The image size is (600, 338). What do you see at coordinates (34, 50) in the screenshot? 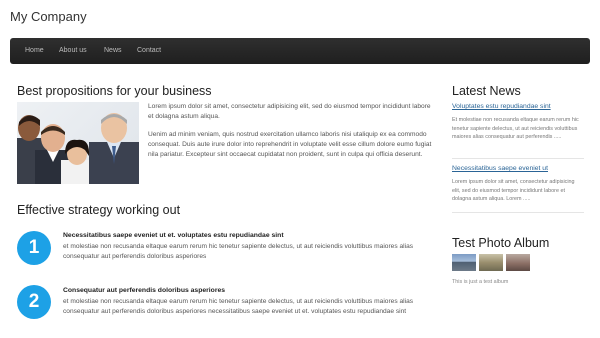
I see `nav-home: Home` at bounding box center [34, 50].